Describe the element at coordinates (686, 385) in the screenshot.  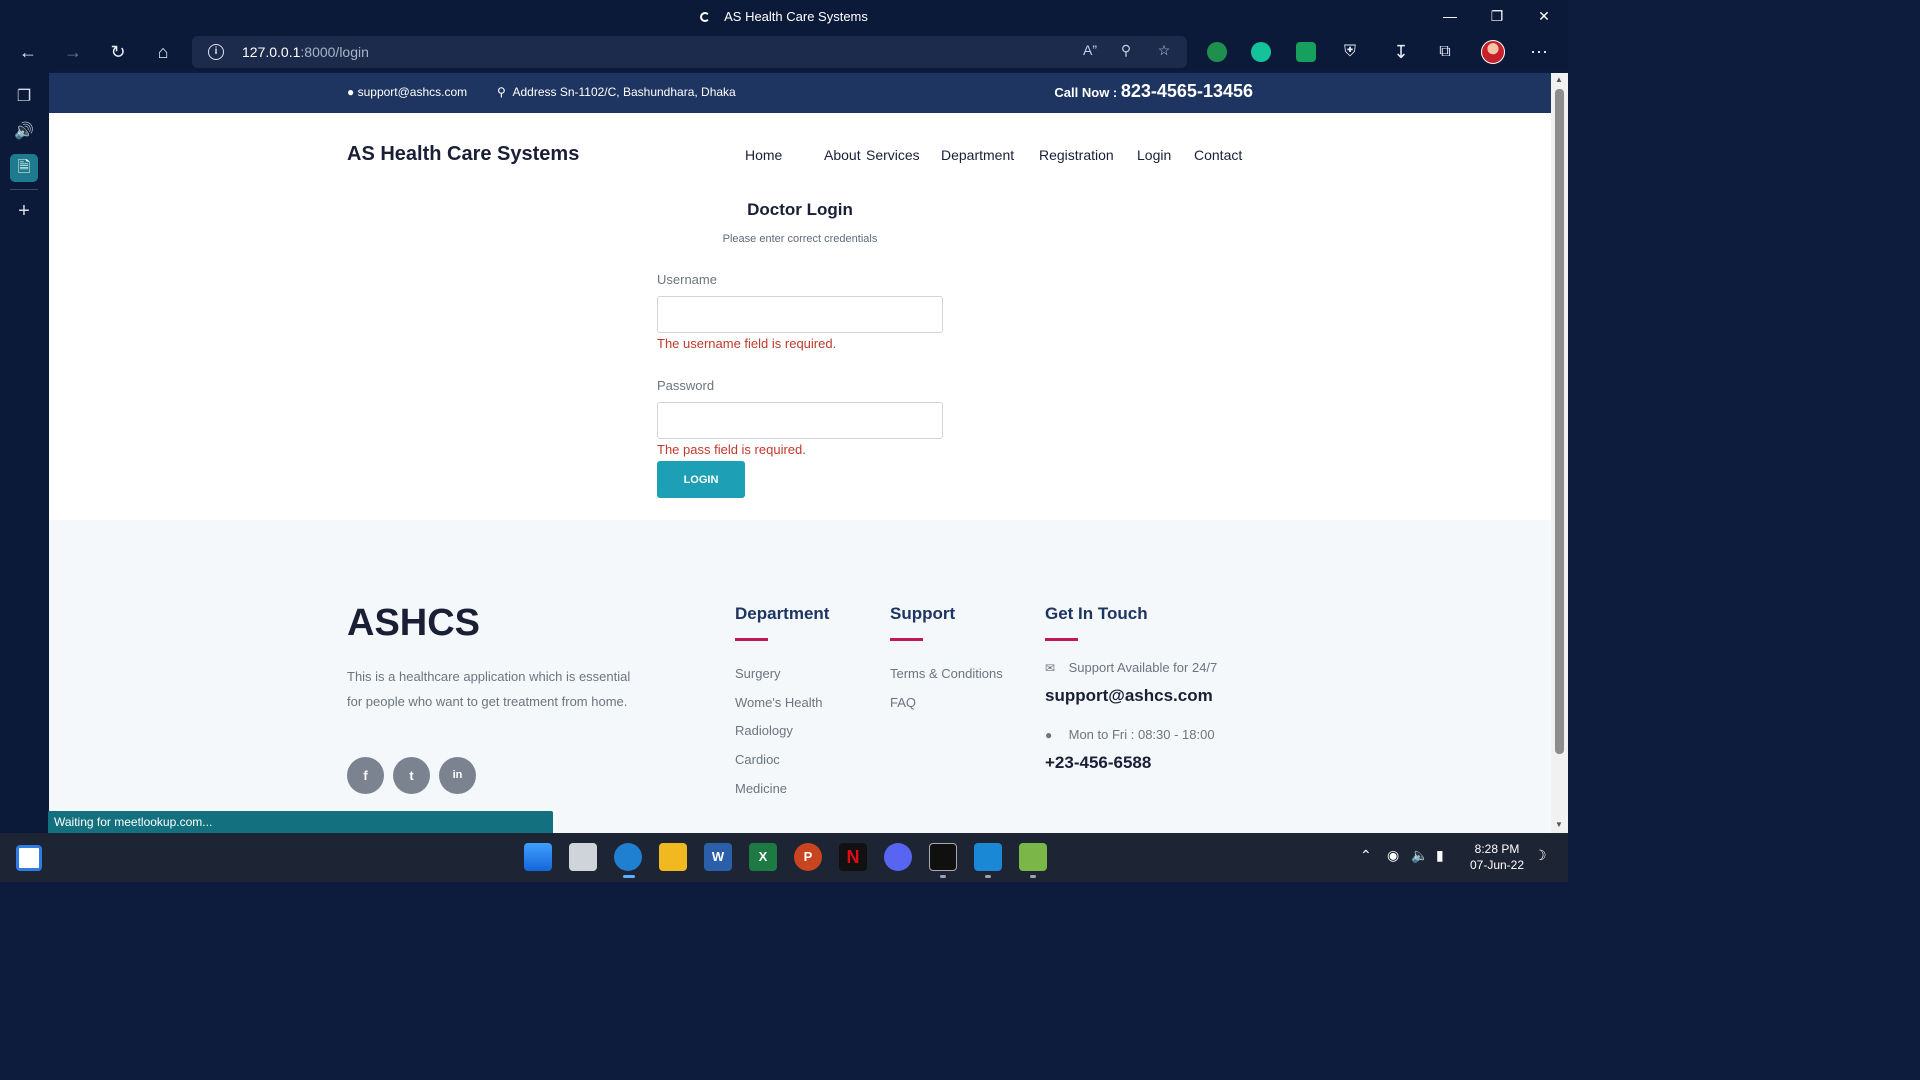
I see `password-label: Password` at that location.